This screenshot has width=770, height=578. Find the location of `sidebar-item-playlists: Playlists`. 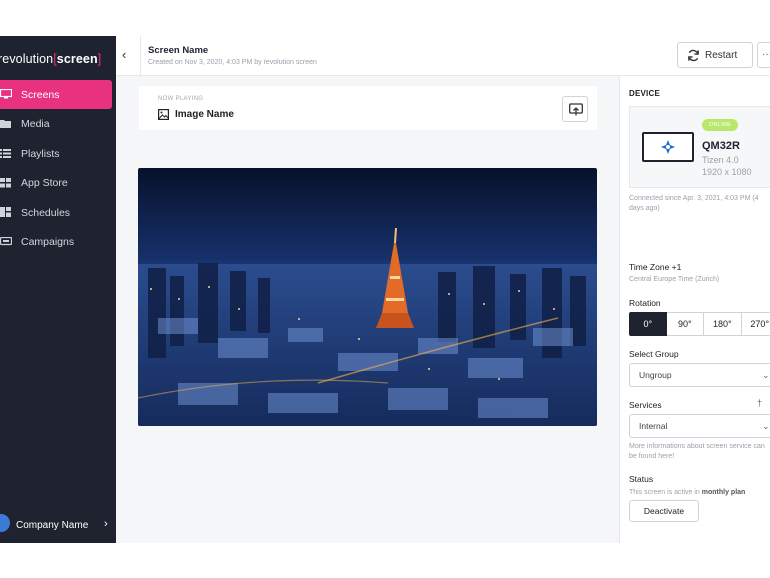

sidebar-item-playlists: Playlists is located at coordinates (58, 153).